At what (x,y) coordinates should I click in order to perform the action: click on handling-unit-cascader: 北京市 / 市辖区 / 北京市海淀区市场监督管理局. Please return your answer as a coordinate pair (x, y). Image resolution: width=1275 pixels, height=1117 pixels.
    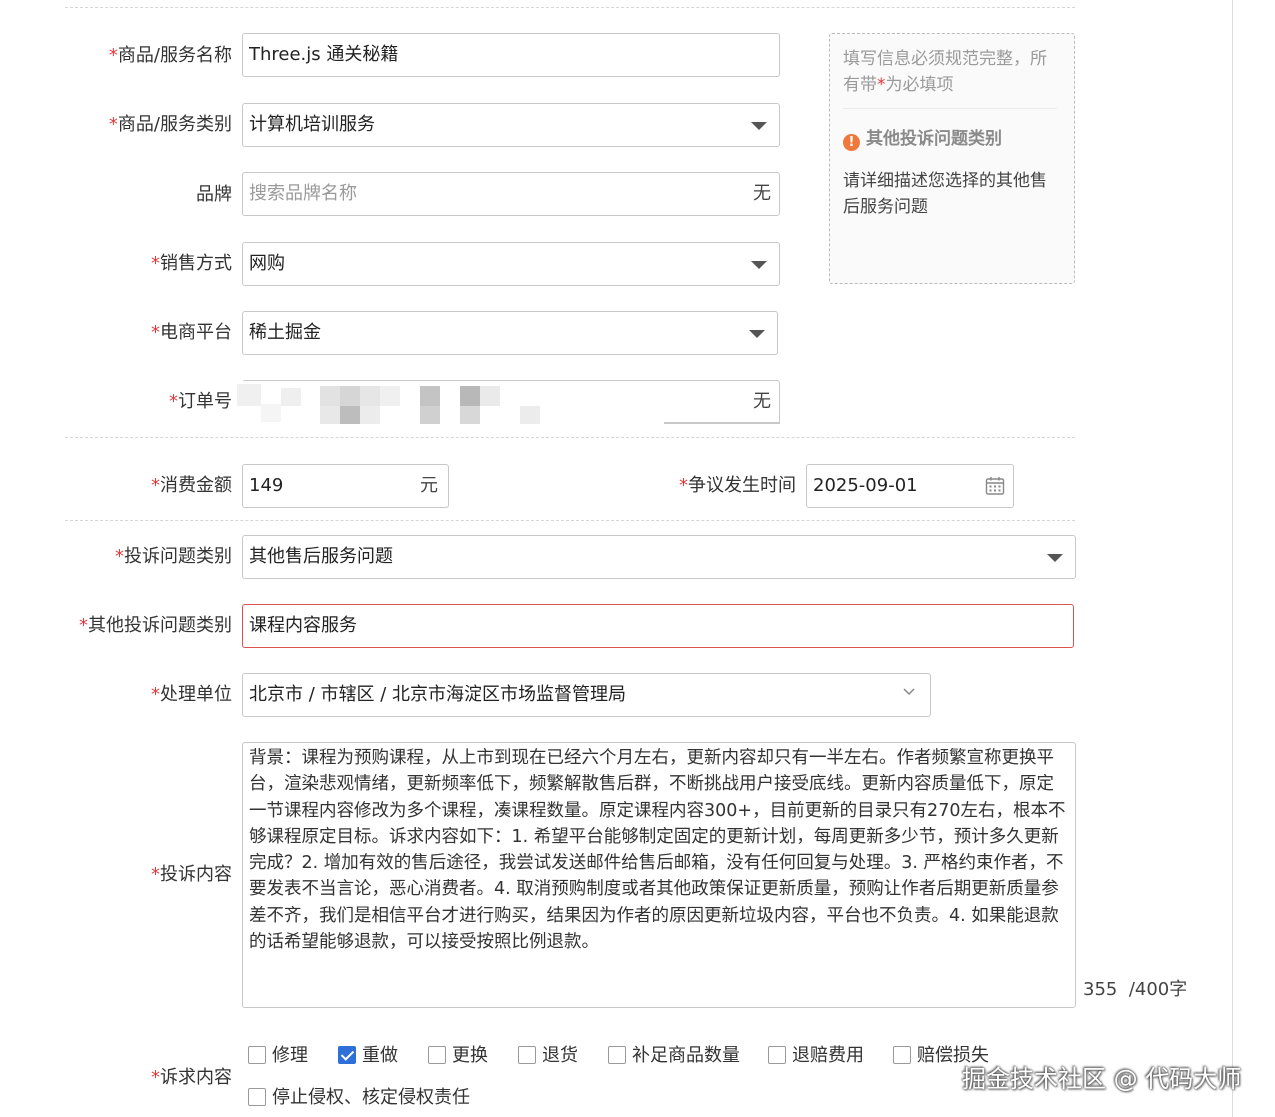
    Looking at the image, I should click on (586, 695).